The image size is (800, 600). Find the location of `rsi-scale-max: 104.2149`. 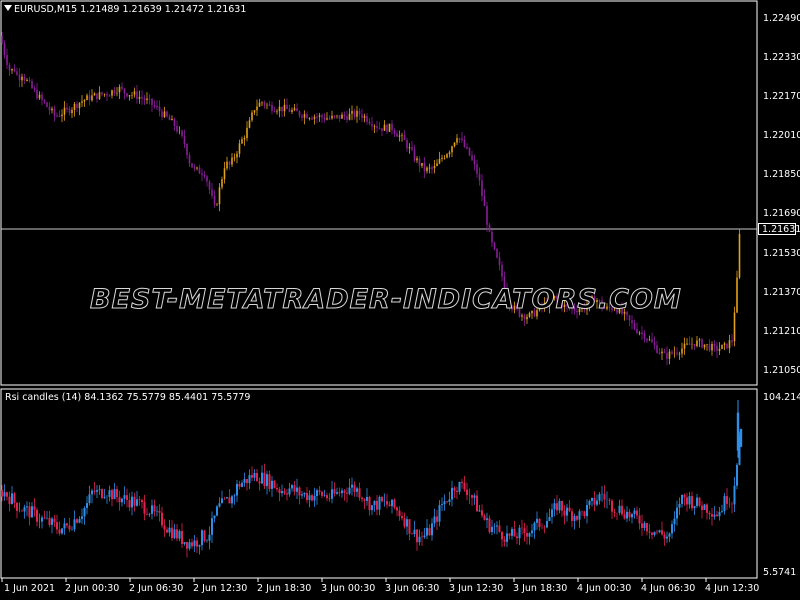

rsi-scale-max: 104.2149 is located at coordinates (781, 397).